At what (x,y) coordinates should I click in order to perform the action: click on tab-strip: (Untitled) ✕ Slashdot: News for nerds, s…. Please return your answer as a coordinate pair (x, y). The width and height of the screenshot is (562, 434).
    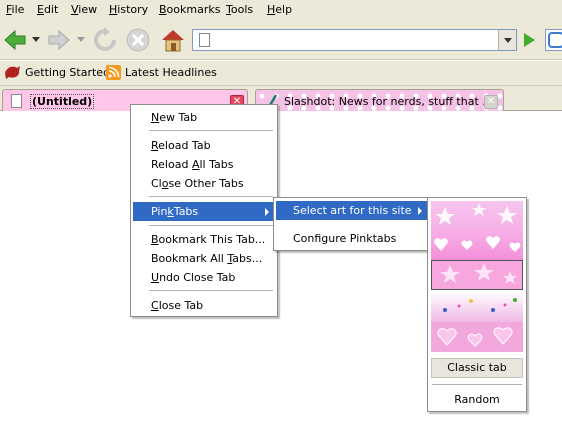
    Looking at the image, I should click on (281, 98).